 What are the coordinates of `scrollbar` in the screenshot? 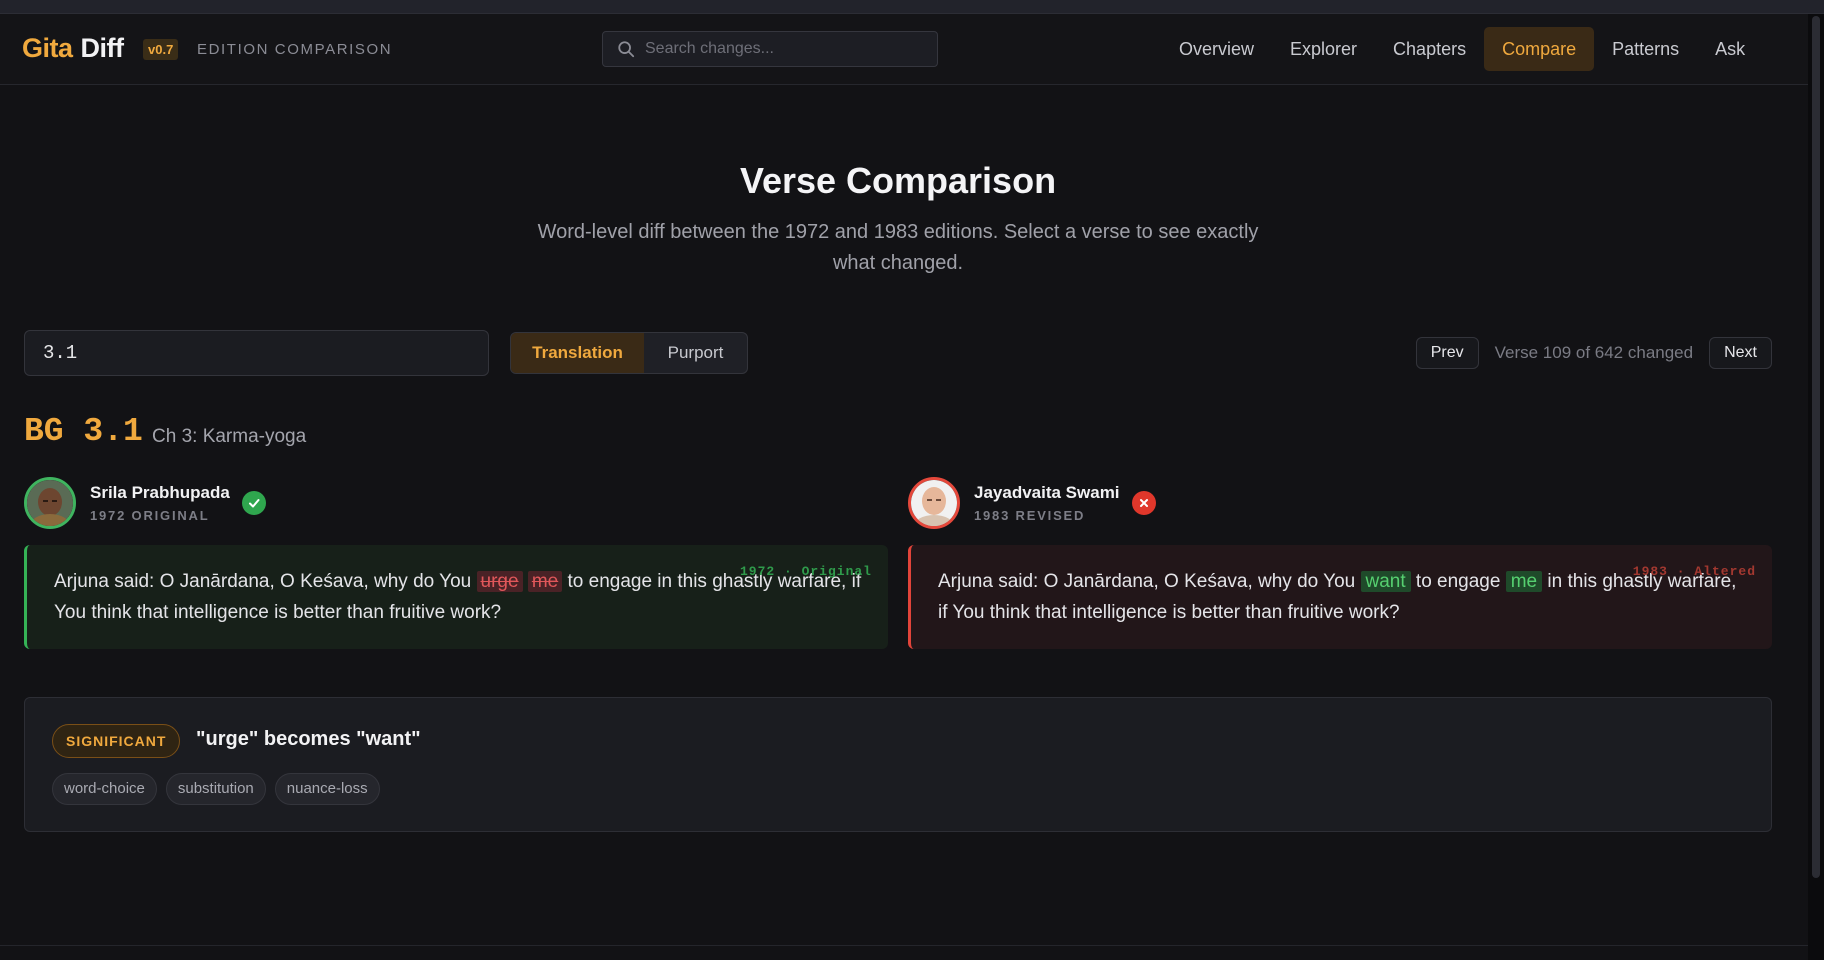 It's located at (1816, 487).